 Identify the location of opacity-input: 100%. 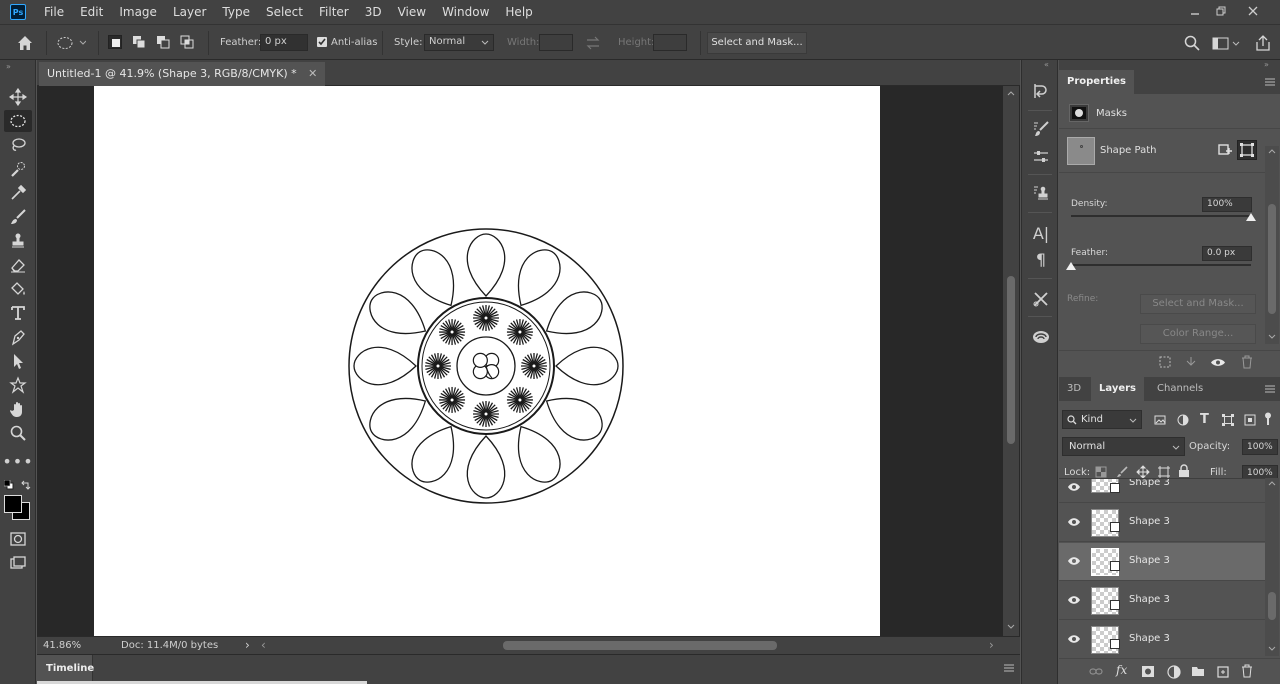
(1260, 447).